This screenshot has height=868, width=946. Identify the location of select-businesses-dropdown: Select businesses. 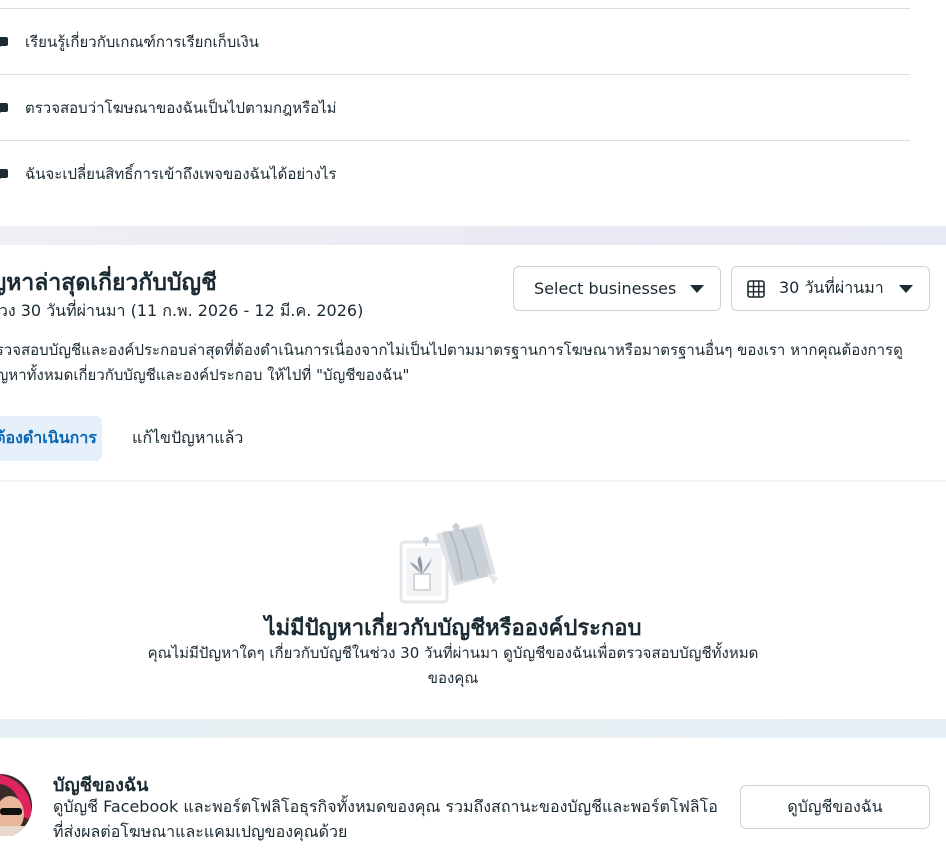
(617, 288).